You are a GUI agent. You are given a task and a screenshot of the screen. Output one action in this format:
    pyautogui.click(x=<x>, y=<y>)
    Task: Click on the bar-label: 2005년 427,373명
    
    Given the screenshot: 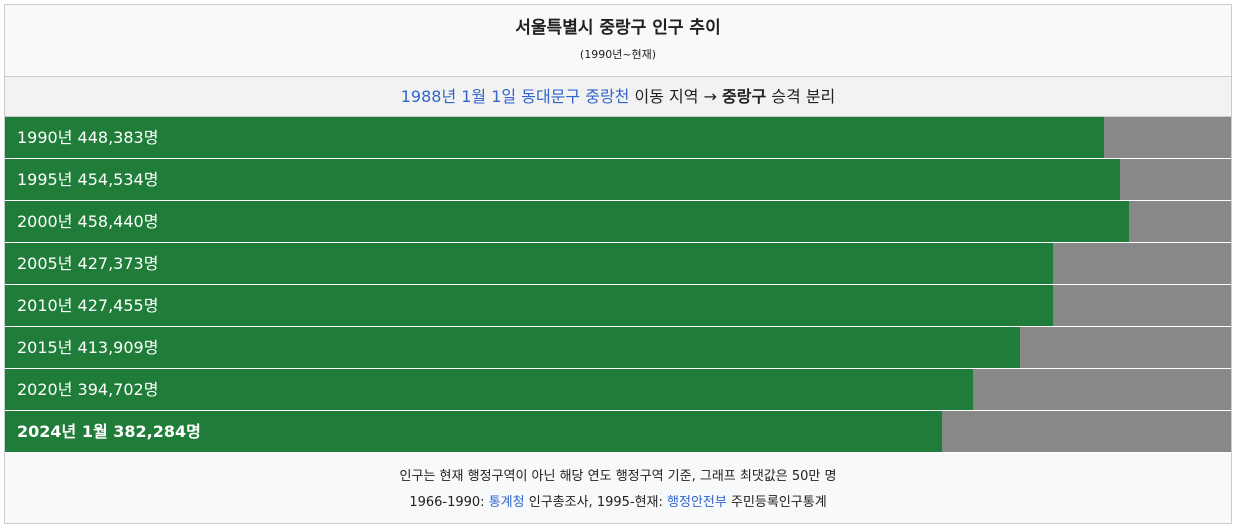 What is the action you would take?
    pyautogui.click(x=88, y=263)
    